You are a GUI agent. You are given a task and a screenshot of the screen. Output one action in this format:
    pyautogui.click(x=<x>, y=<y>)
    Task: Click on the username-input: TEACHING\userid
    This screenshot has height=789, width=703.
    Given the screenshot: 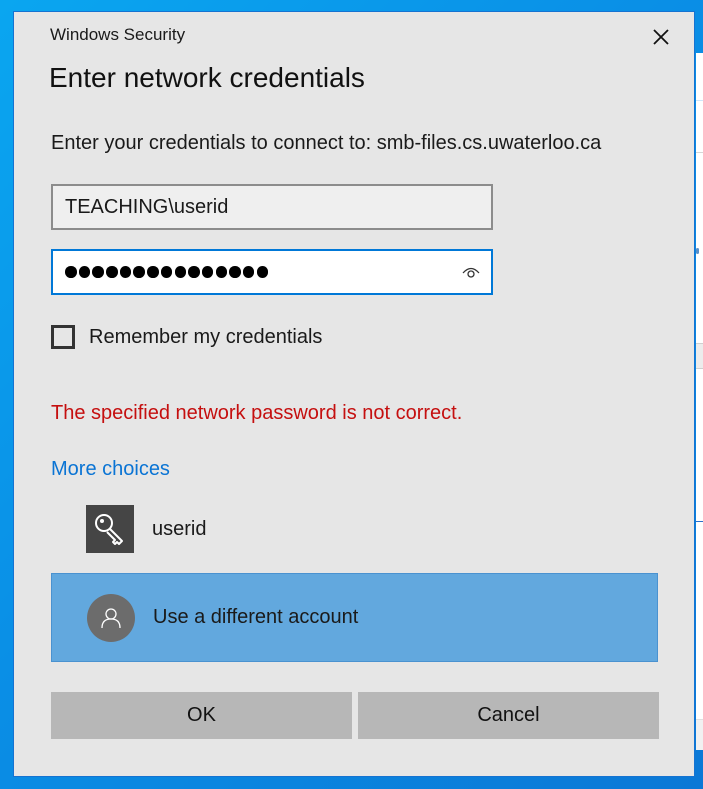 What is the action you would take?
    pyautogui.click(x=272, y=207)
    